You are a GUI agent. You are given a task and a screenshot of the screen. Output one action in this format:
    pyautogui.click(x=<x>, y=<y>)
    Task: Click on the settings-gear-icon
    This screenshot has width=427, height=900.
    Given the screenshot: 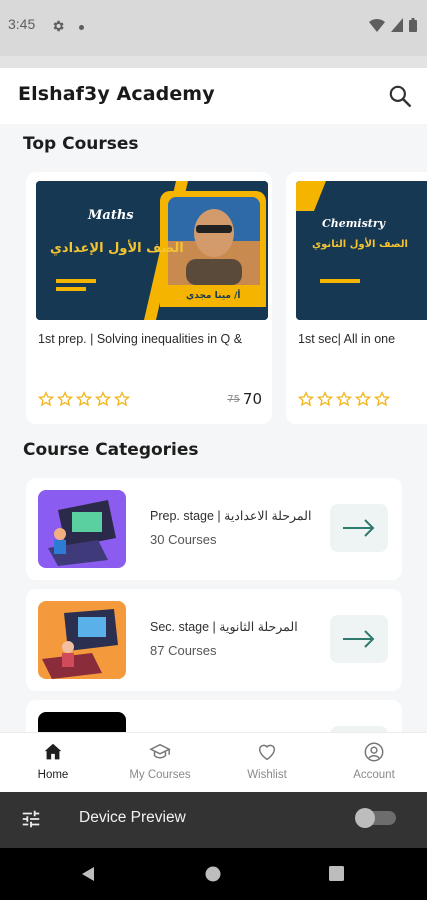 What is the action you would take?
    pyautogui.click(x=58, y=26)
    